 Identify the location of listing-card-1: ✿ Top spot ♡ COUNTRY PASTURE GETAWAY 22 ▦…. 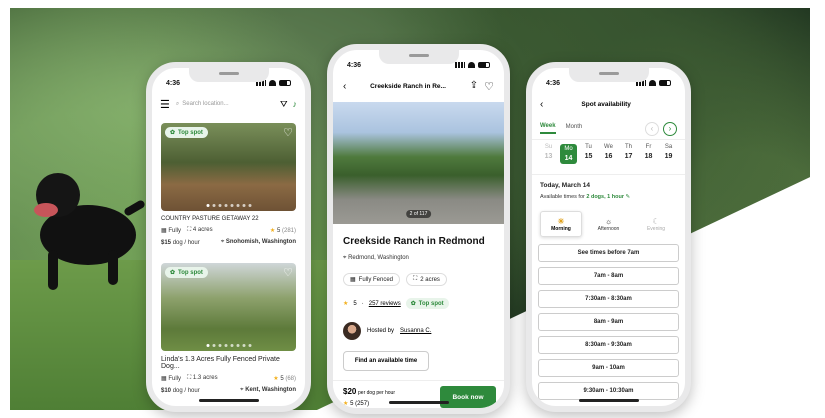
(228, 184).